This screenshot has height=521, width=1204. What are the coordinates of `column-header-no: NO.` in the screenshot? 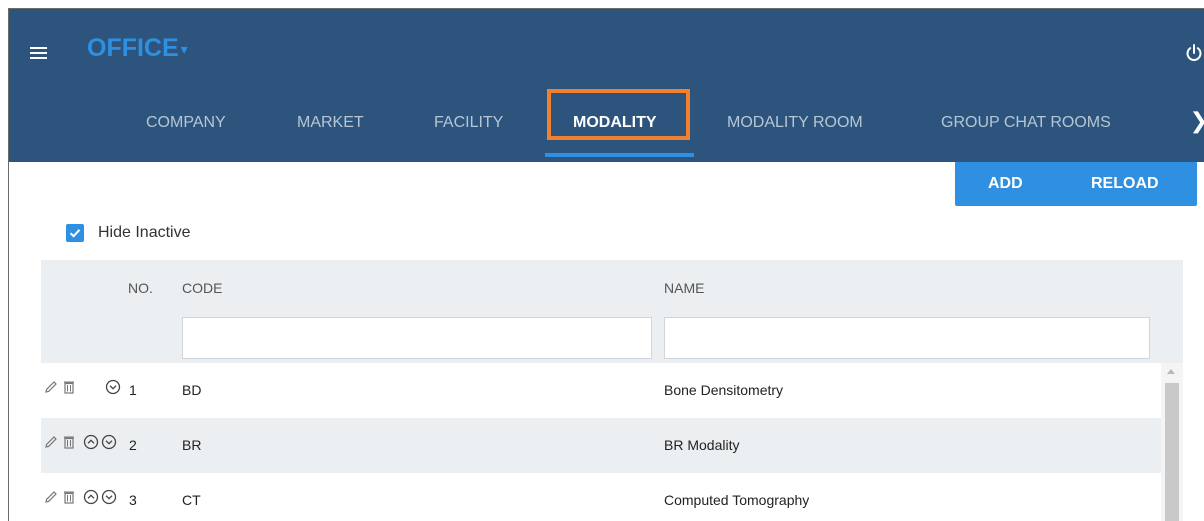 It's located at (140, 288).